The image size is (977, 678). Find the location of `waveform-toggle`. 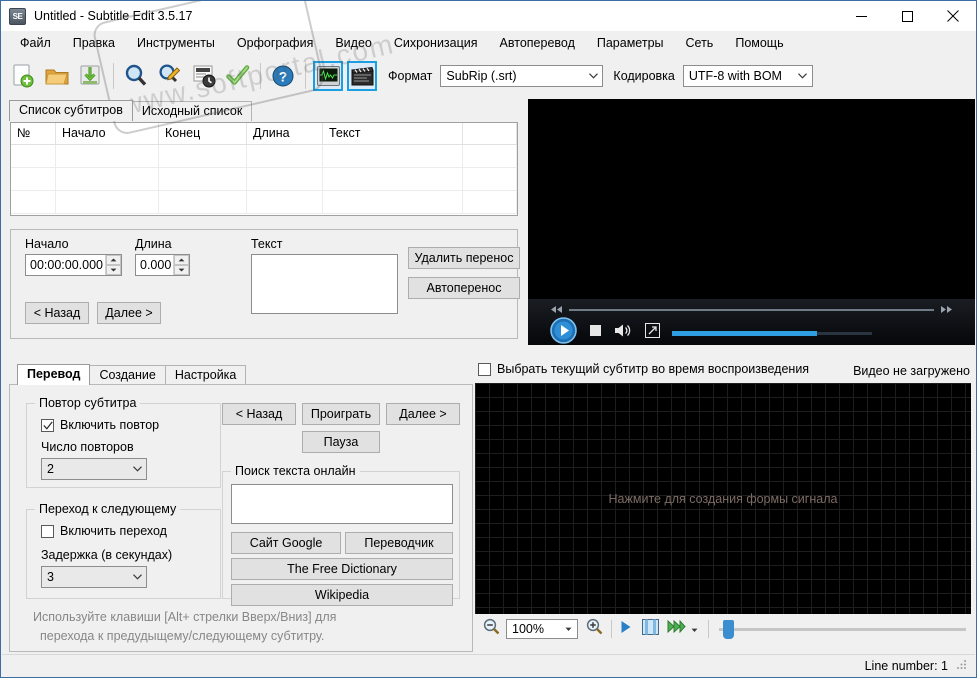

waveform-toggle is located at coordinates (328, 76).